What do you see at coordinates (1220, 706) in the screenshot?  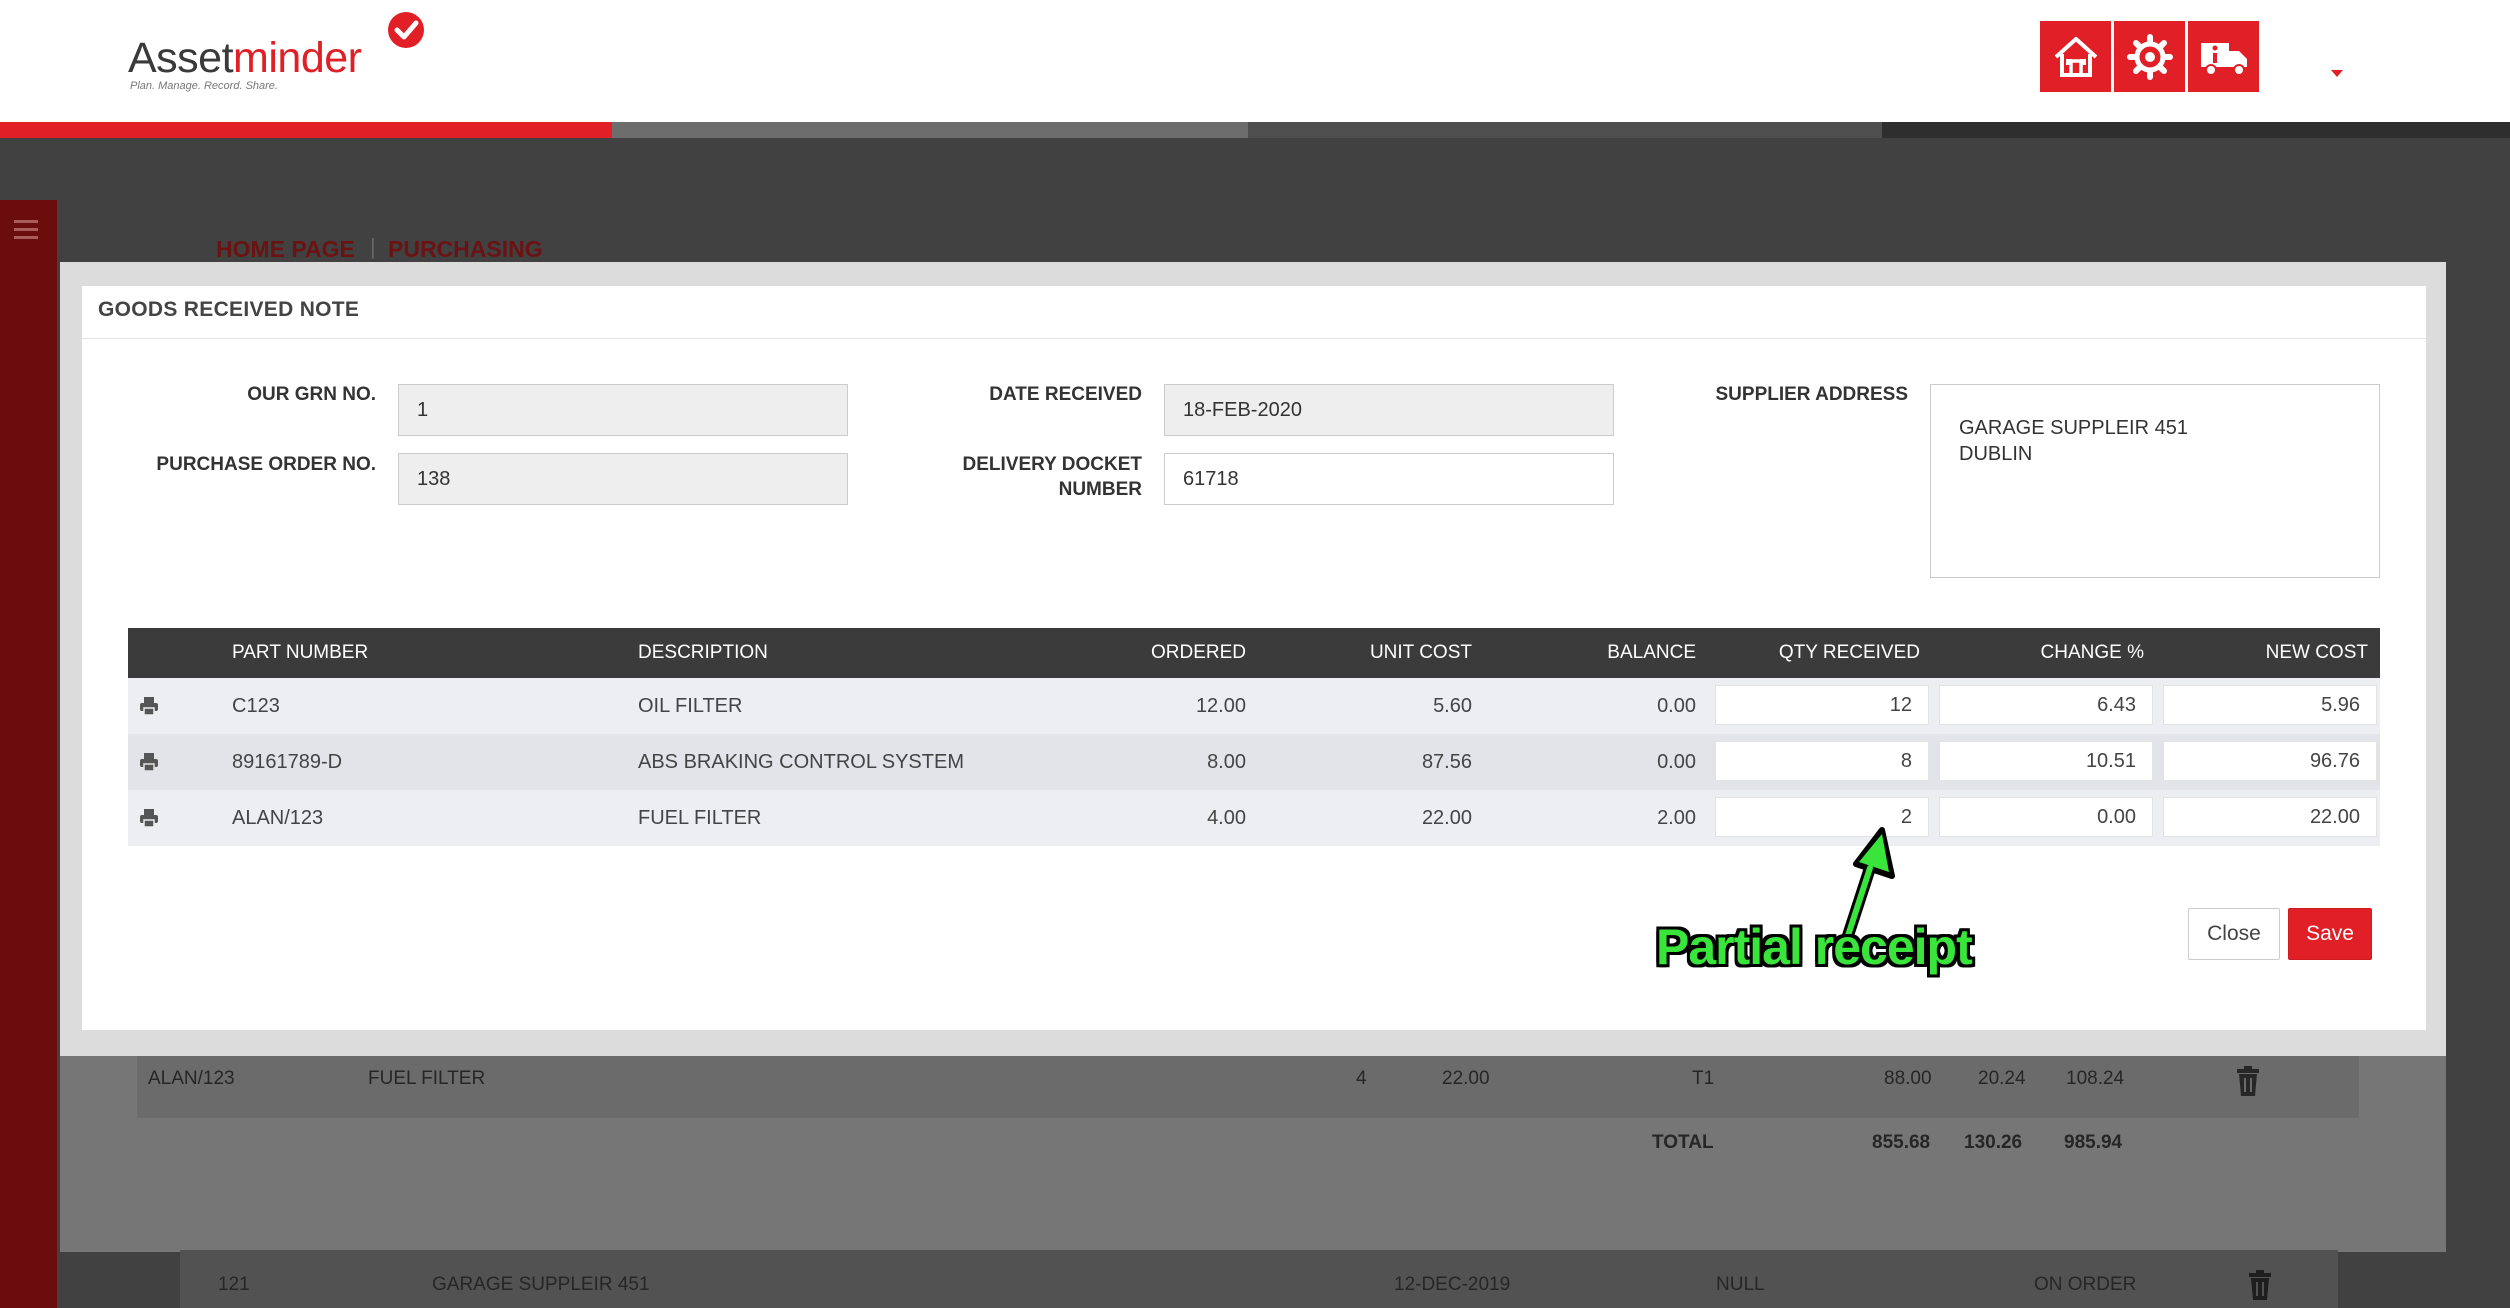 I see `cell-ordered: 12.00` at bounding box center [1220, 706].